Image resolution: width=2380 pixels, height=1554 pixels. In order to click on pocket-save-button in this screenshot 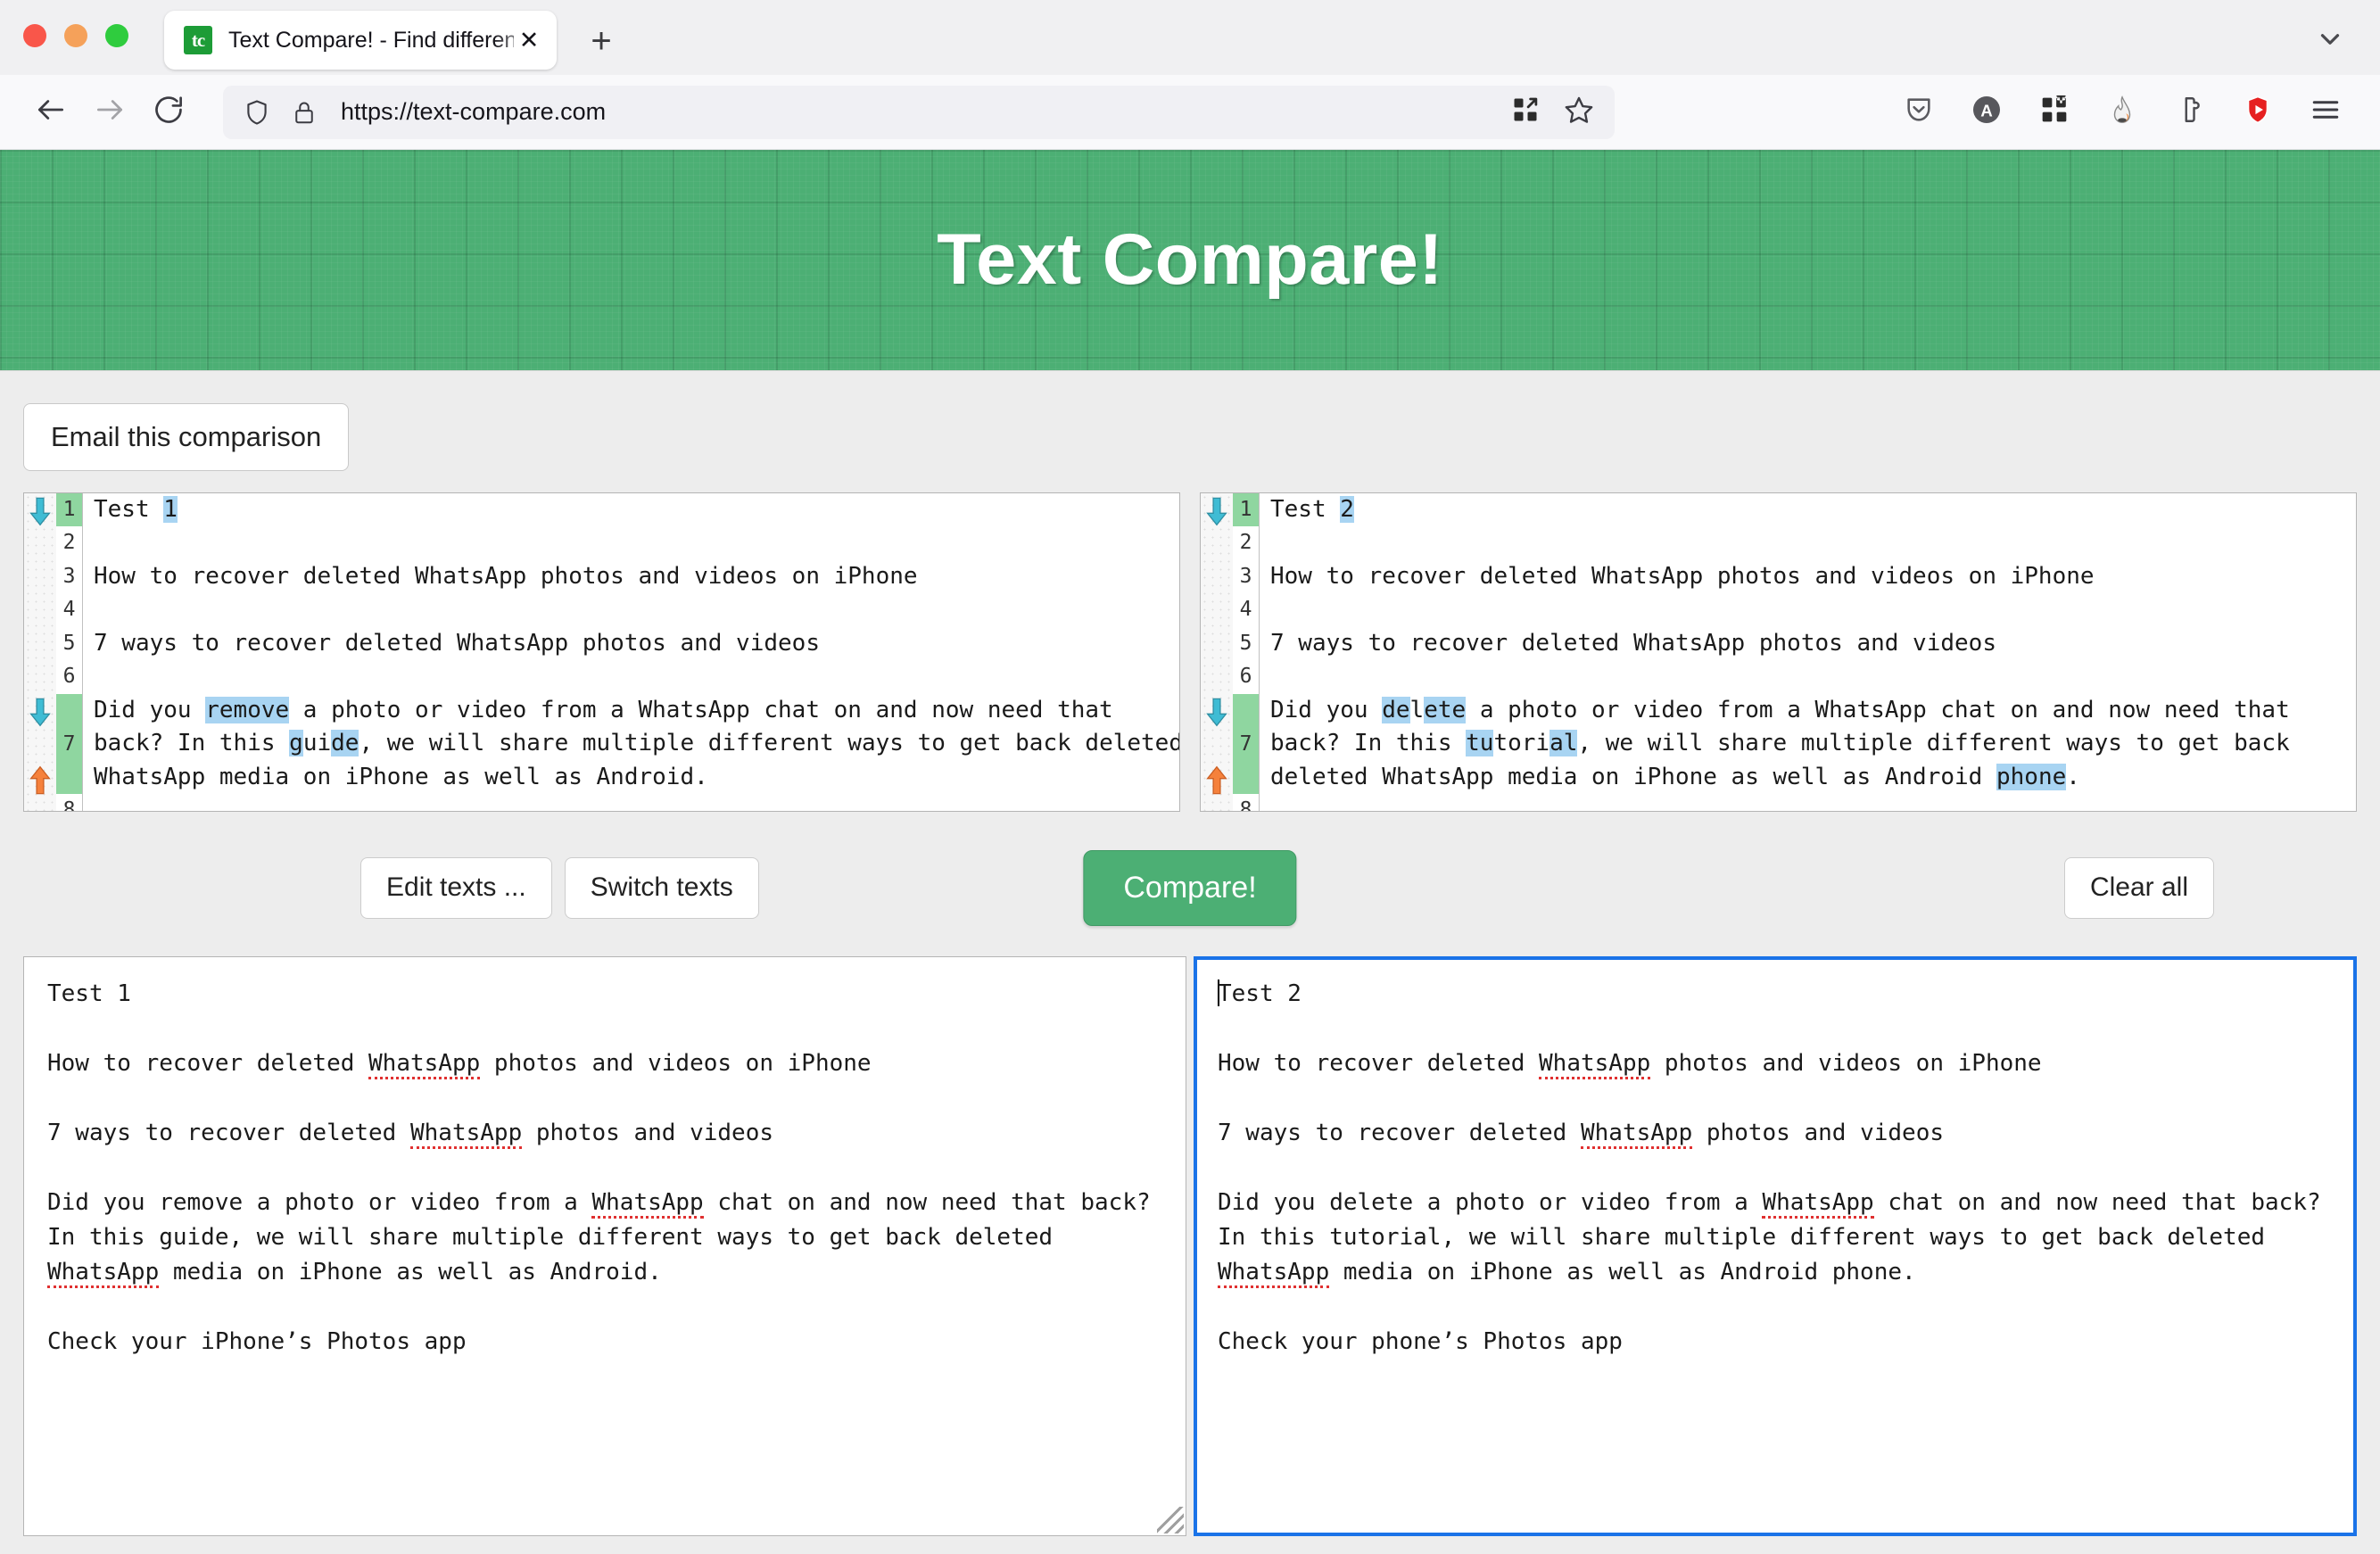, I will do `click(1918, 112)`.